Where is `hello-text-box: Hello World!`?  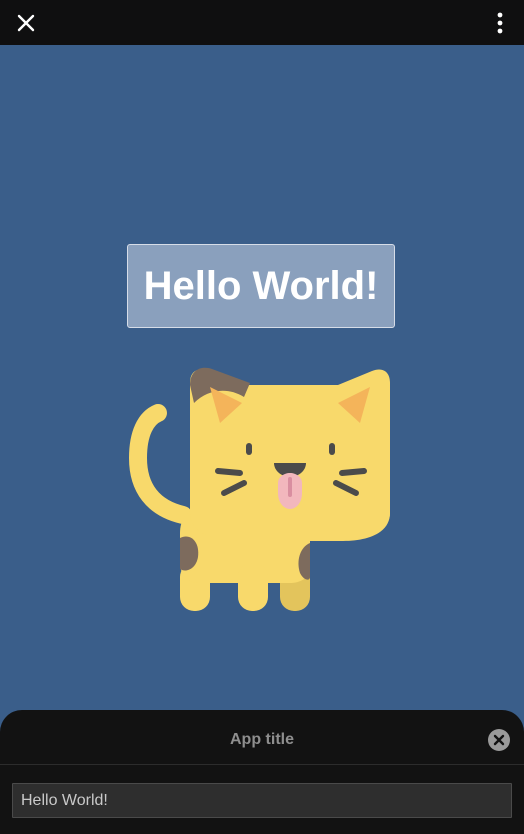
hello-text-box: Hello World! is located at coordinates (261, 286).